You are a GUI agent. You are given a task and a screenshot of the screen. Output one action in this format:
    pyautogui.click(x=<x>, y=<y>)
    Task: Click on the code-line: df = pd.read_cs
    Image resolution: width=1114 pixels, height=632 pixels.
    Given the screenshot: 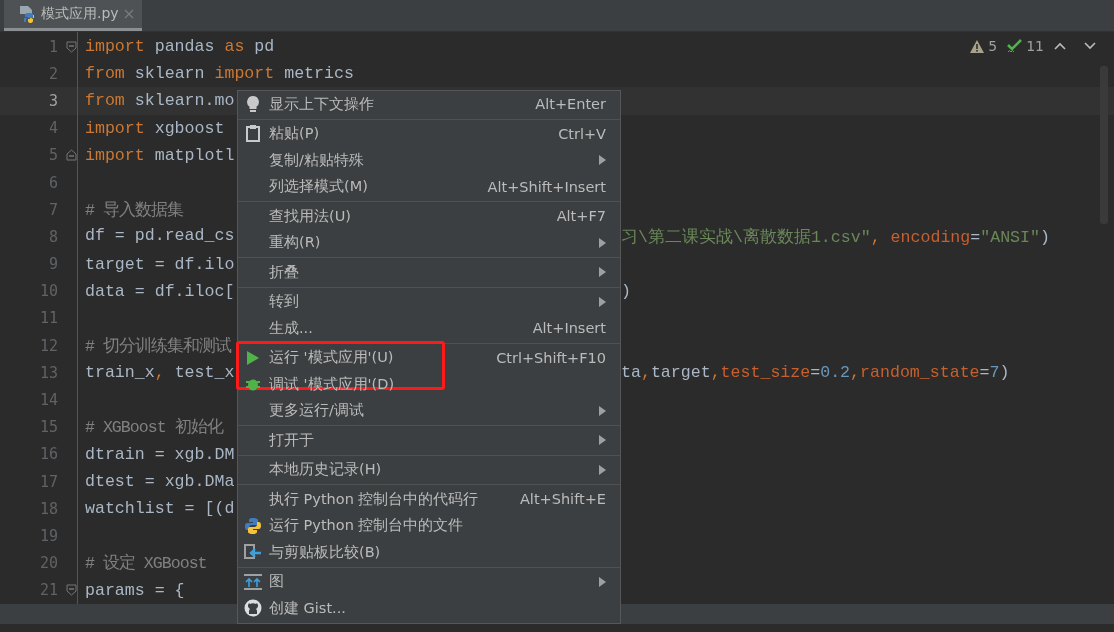 What is the action you would take?
    pyautogui.click(x=160, y=236)
    